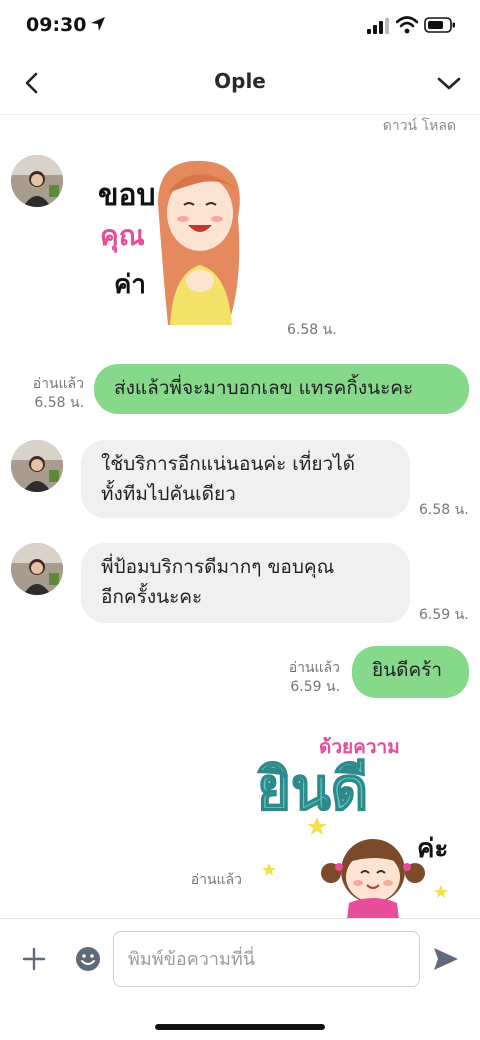 This screenshot has width=480, height=1040. I want to click on sticker-text-1: ขอบ, so click(127, 195).